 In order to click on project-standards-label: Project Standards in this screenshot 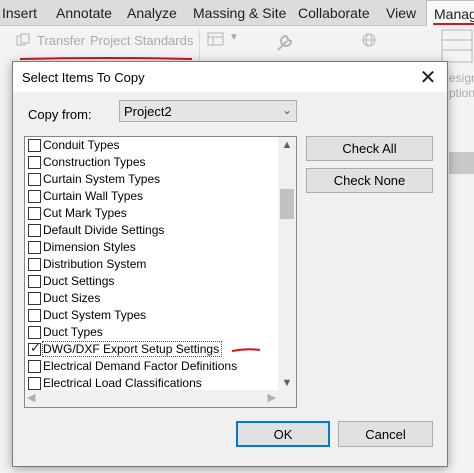, I will do `click(141, 40)`.